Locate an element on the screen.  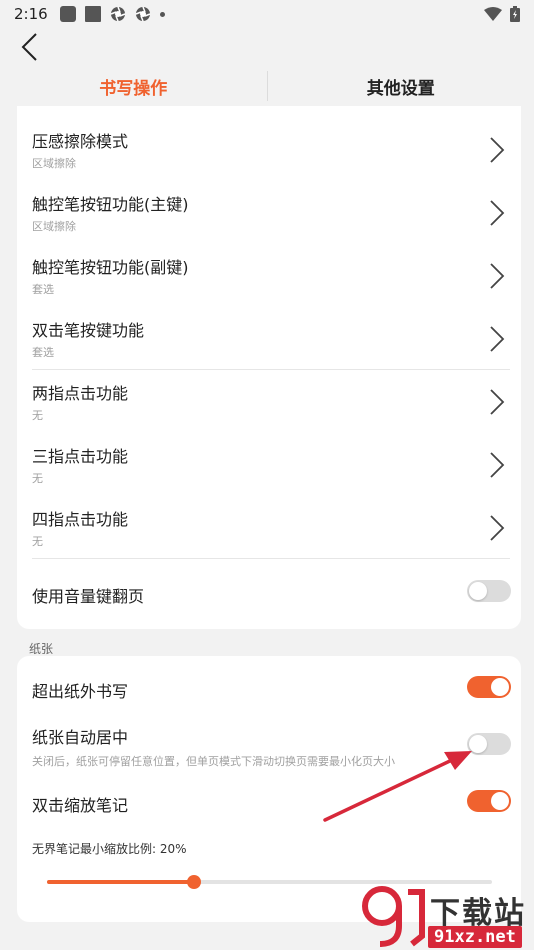
auto-center-paper-toggle is located at coordinates (489, 744).